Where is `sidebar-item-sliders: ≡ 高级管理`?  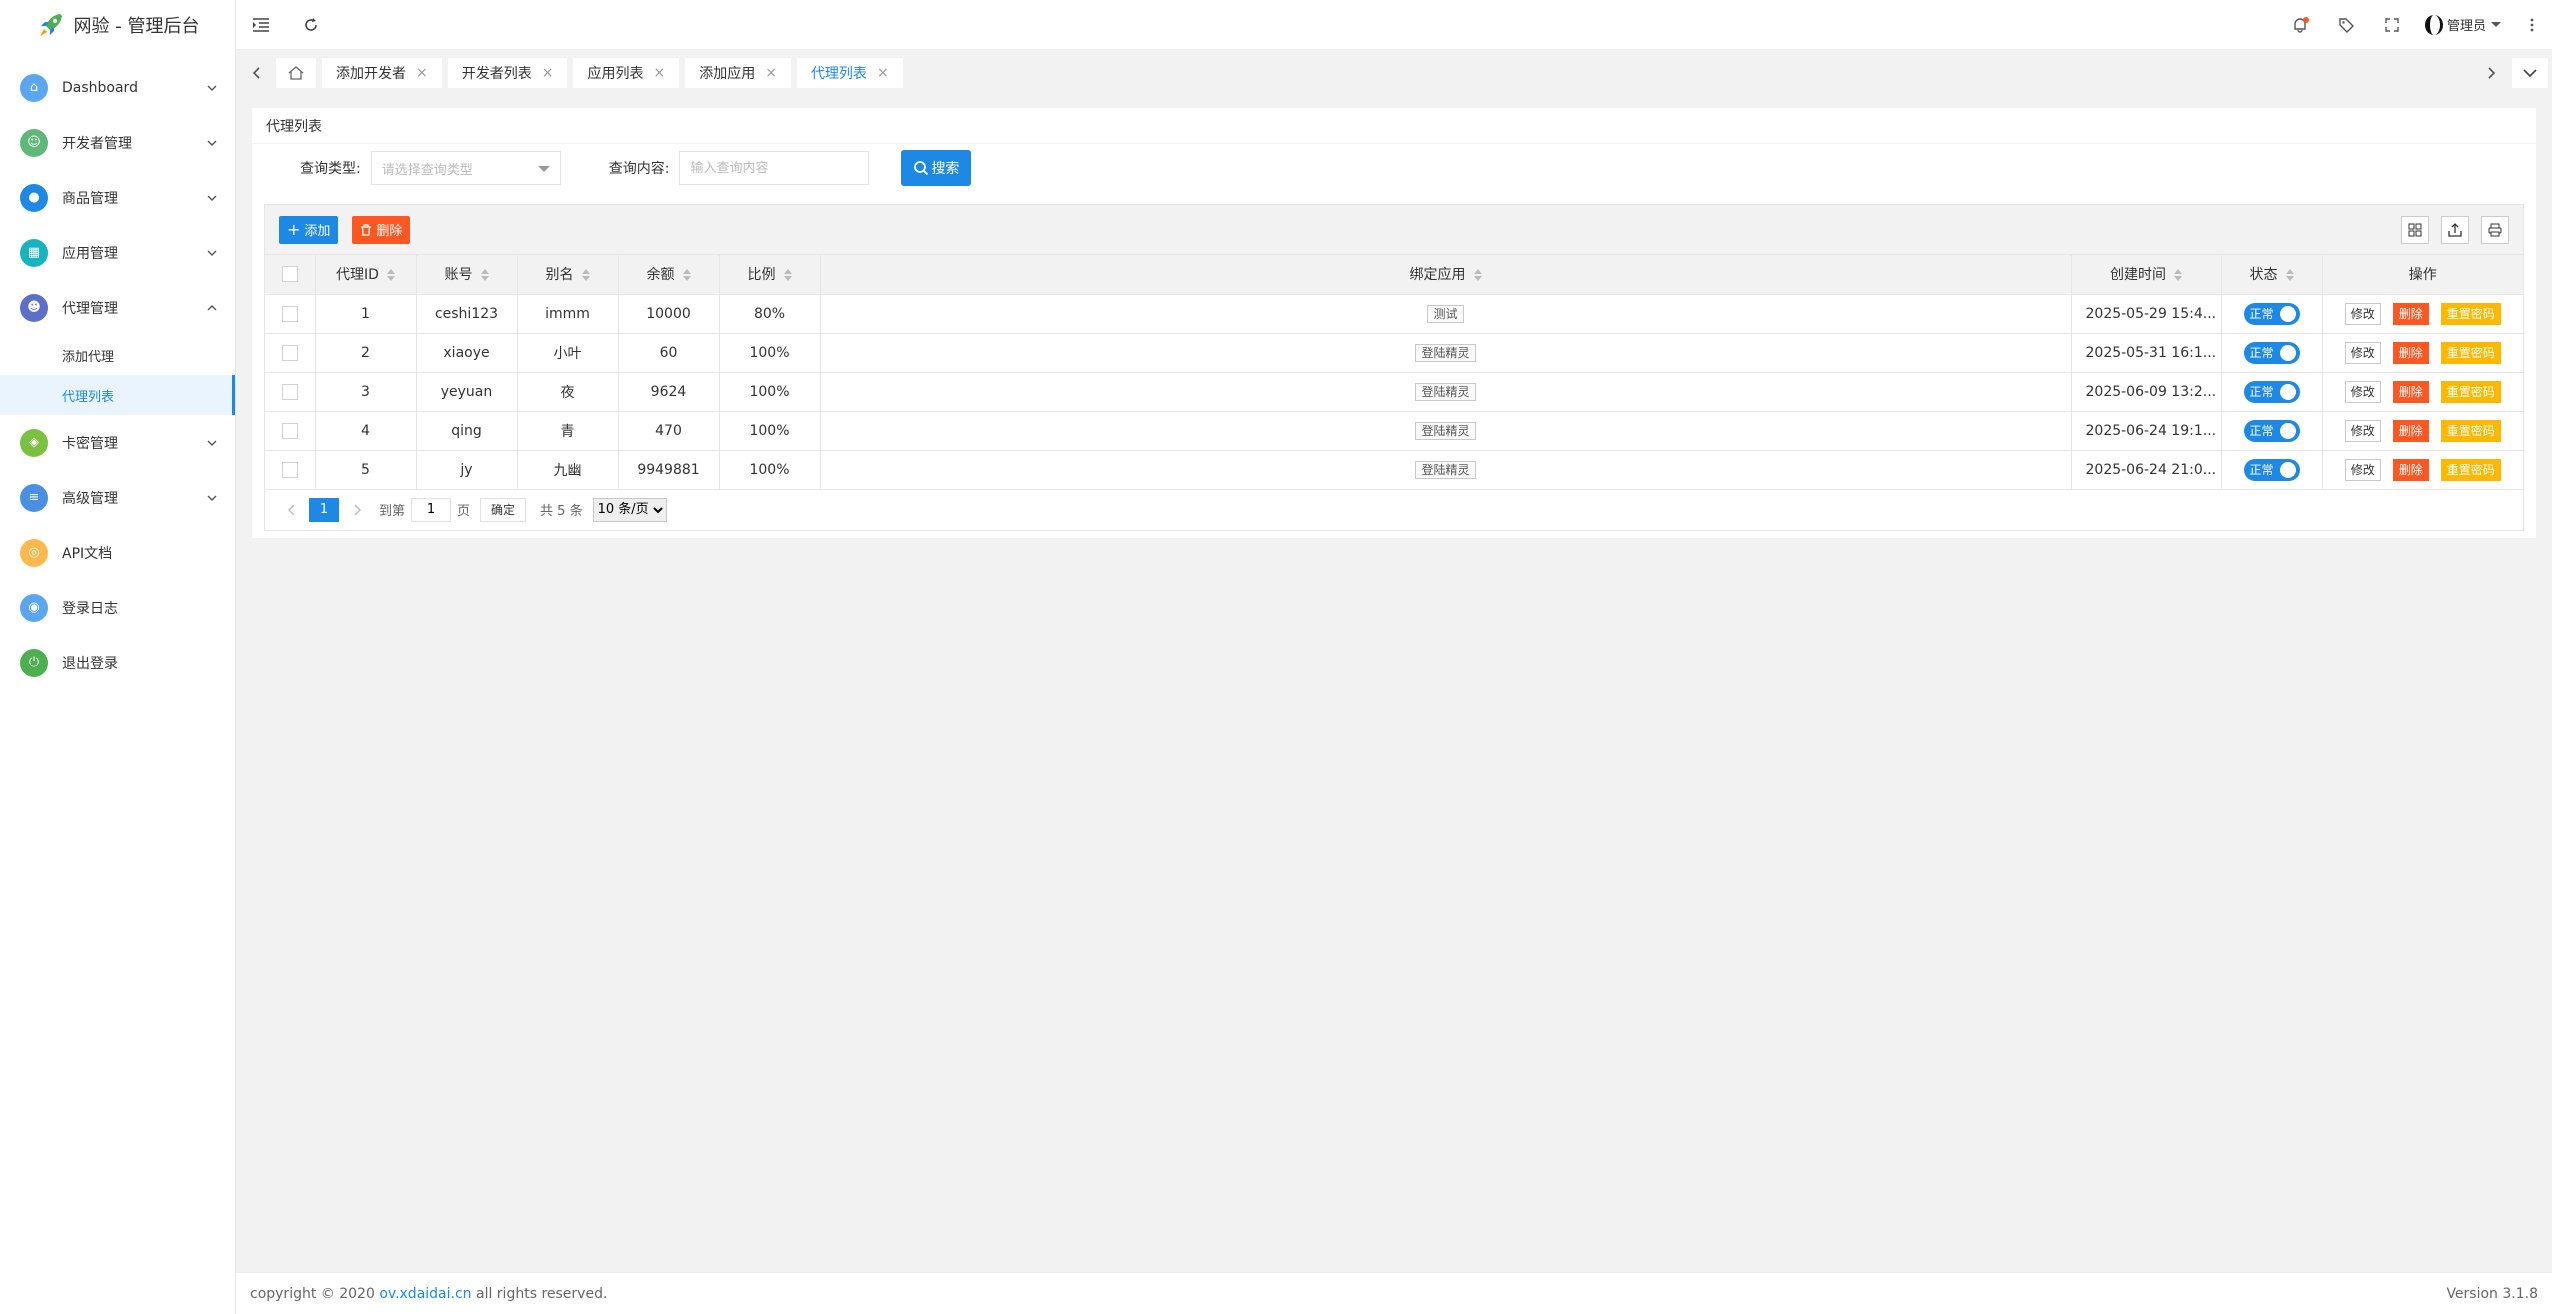 sidebar-item-sliders: ≡ 高级管理 is located at coordinates (117, 497).